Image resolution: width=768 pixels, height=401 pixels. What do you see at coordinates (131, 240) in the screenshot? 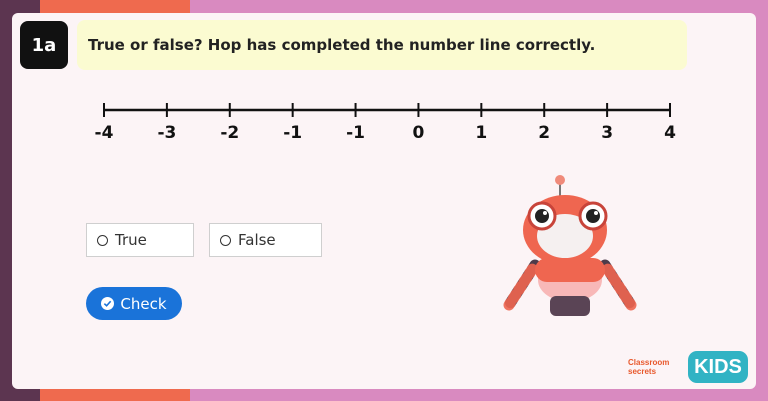
I see `true-option-label: True` at bounding box center [131, 240].